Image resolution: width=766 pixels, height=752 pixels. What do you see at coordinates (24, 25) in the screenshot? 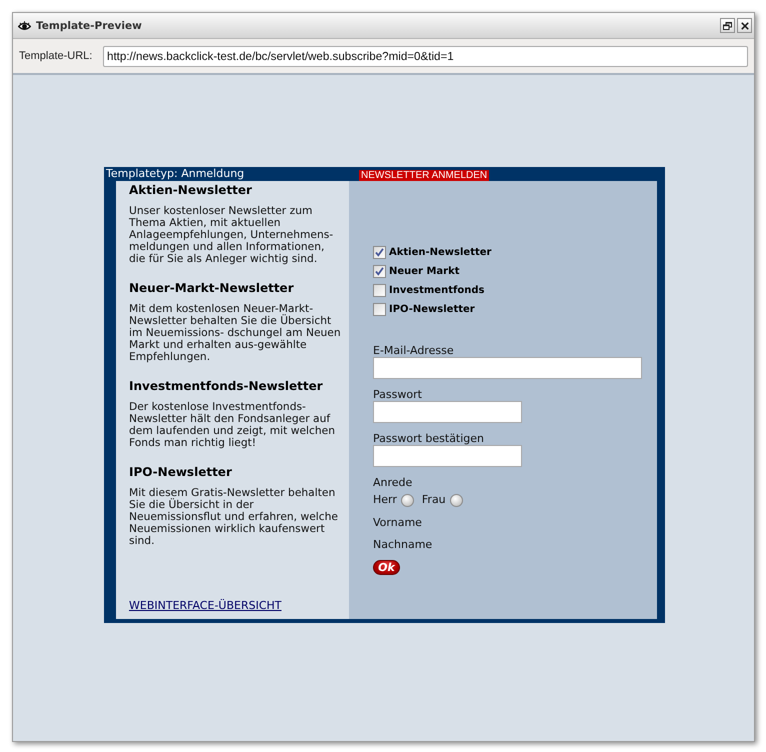
I see `eye-icon` at bounding box center [24, 25].